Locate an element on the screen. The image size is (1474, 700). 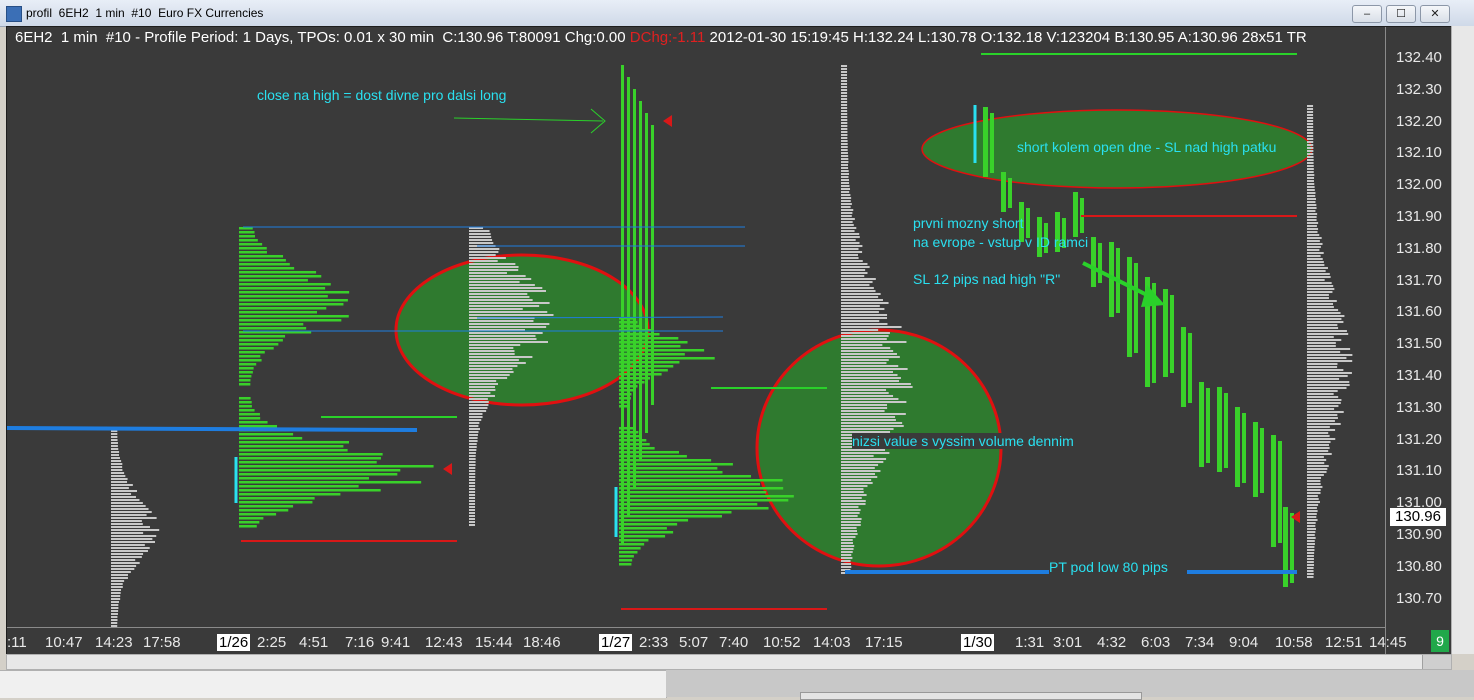
minimize-button: – is located at coordinates (1367, 14).